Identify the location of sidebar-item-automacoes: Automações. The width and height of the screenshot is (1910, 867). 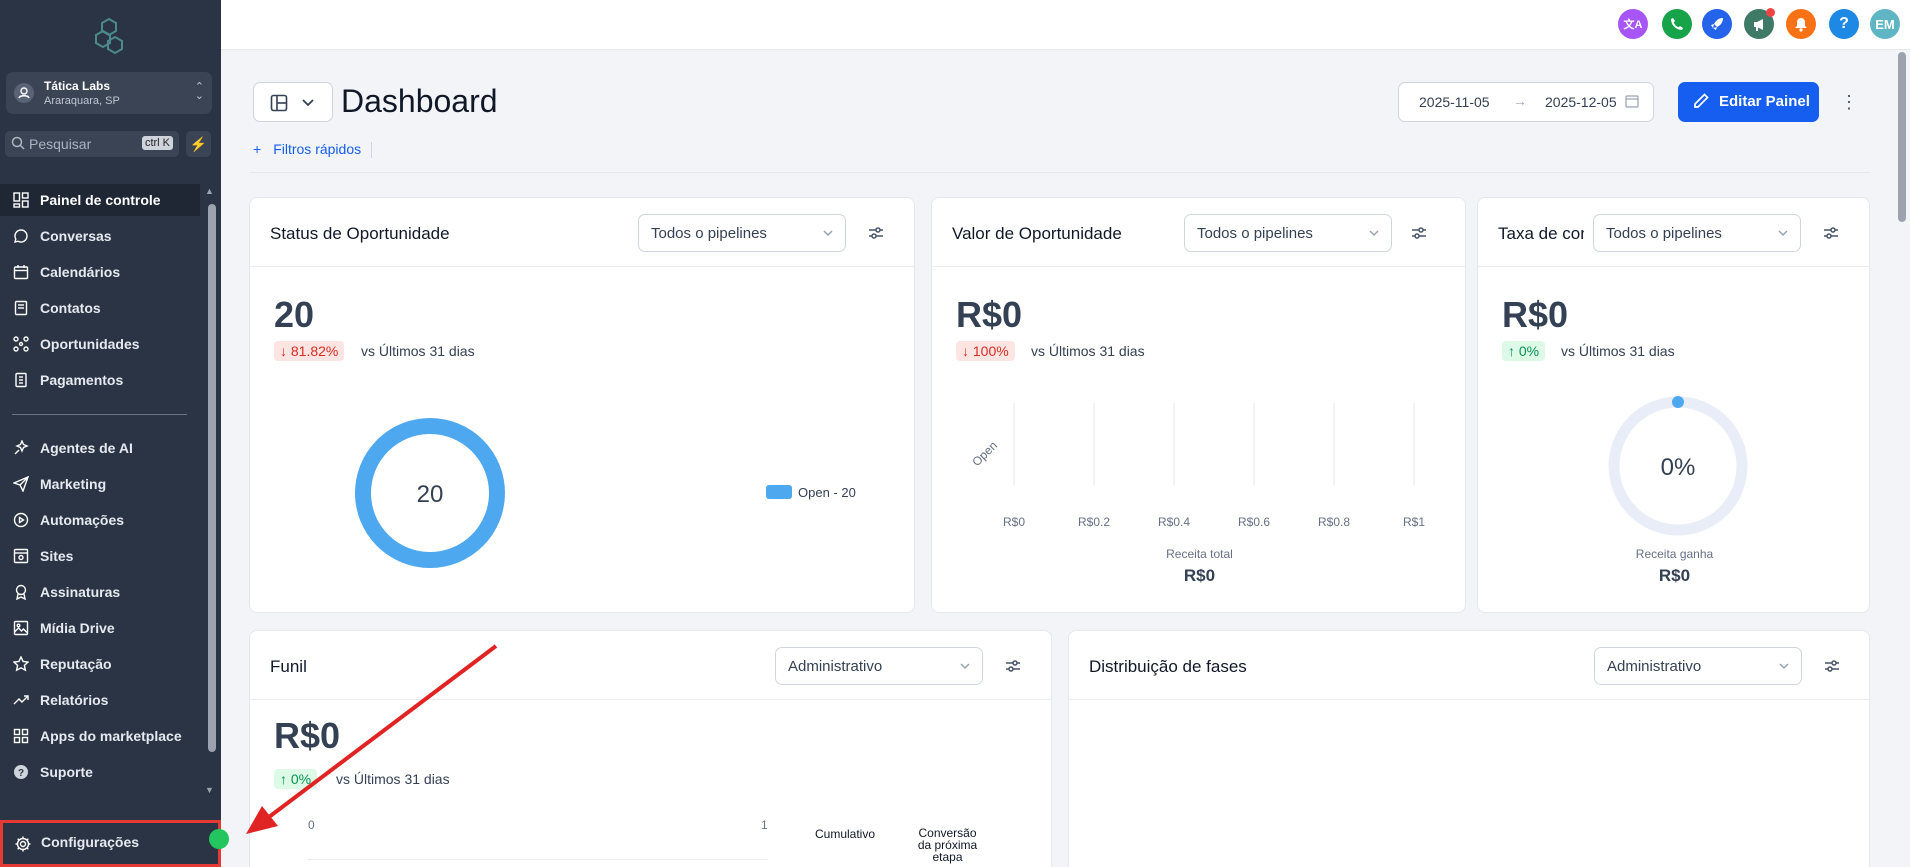
(100, 520).